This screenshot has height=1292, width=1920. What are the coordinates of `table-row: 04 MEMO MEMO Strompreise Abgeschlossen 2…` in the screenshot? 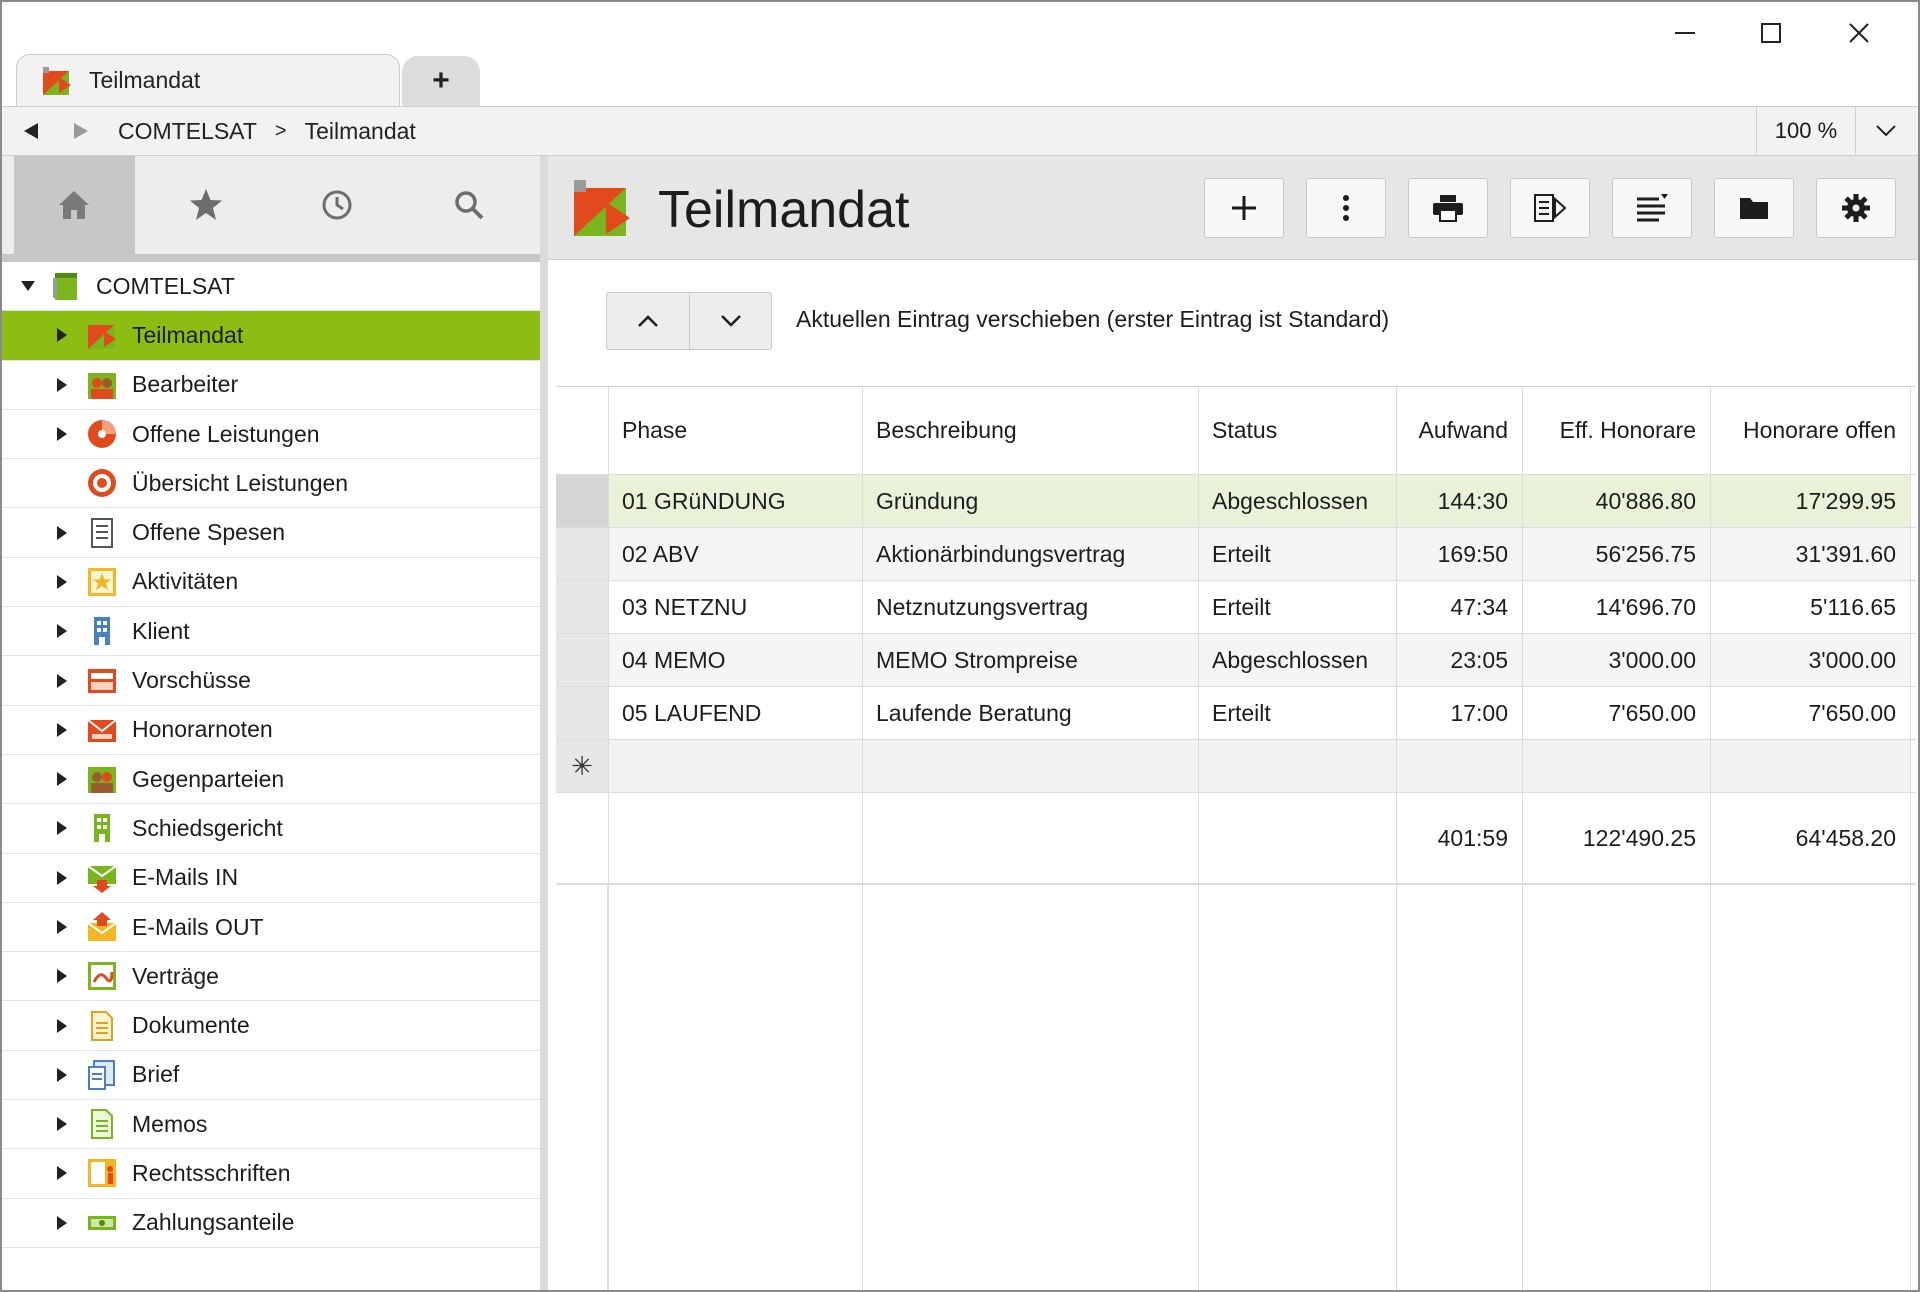 It's located at (1236, 660).